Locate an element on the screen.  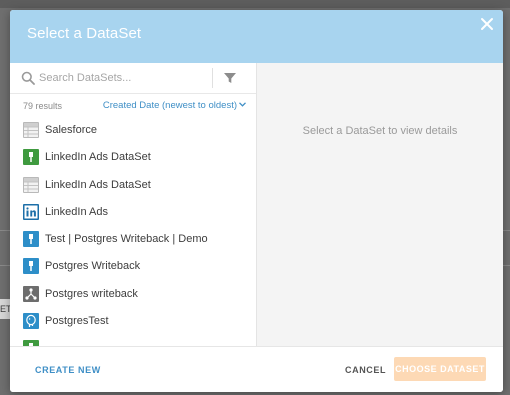
list-item: Salesforce is located at coordinates (133, 130).